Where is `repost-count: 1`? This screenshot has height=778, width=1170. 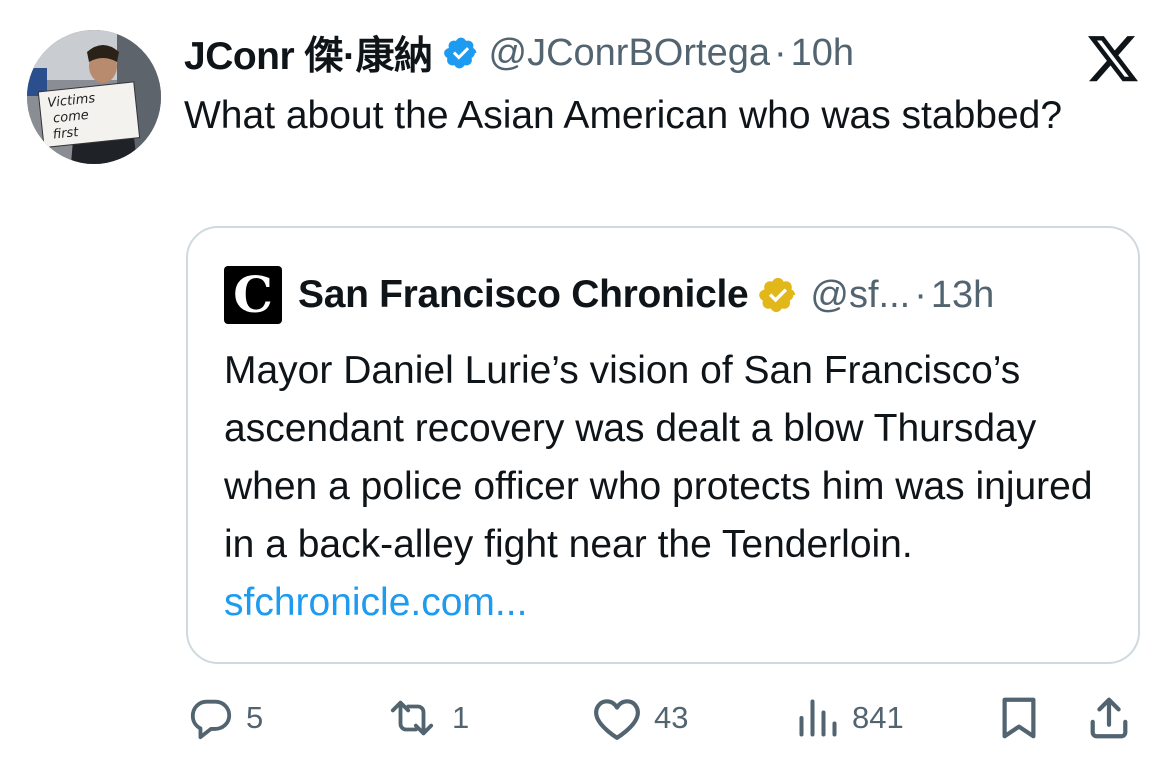
repost-count: 1 is located at coordinates (461, 717).